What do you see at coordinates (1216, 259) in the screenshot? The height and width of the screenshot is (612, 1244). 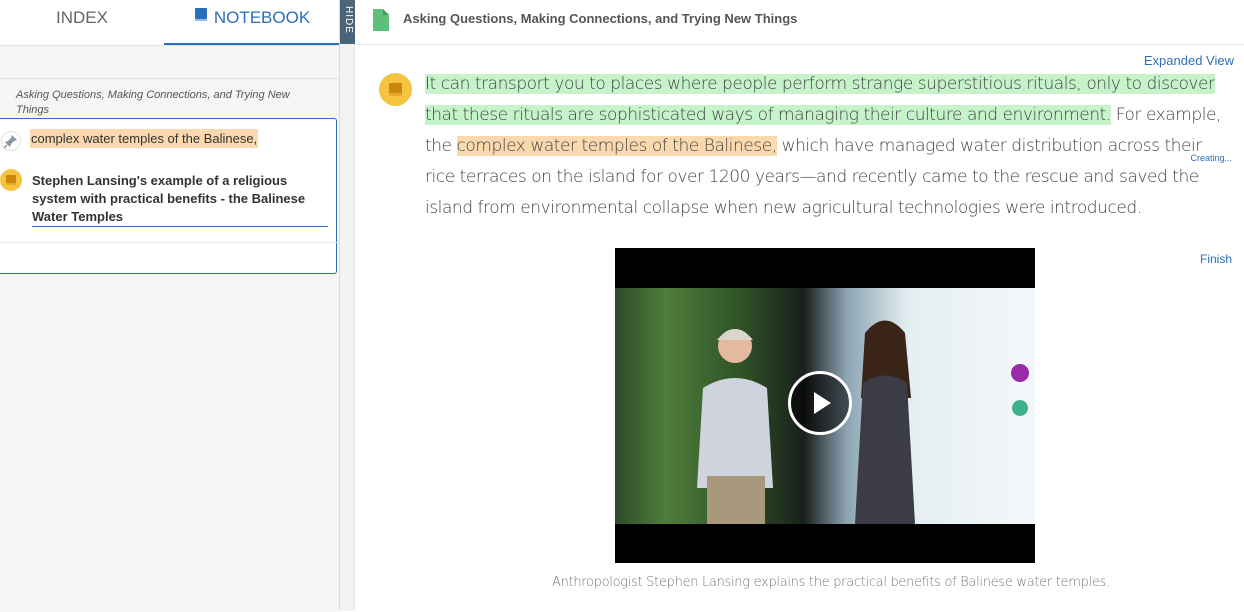 I see `finish-button: Finish` at bounding box center [1216, 259].